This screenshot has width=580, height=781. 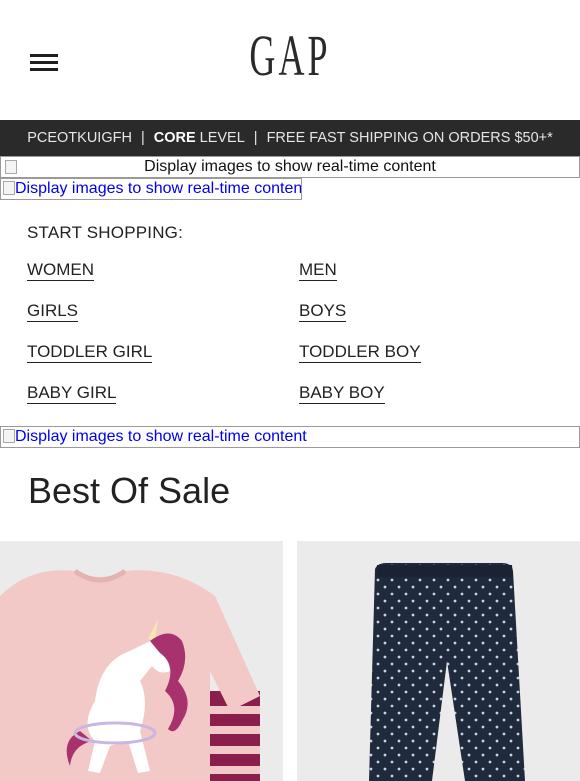 I want to click on link-girls: GIRLS, so click(x=53, y=311).